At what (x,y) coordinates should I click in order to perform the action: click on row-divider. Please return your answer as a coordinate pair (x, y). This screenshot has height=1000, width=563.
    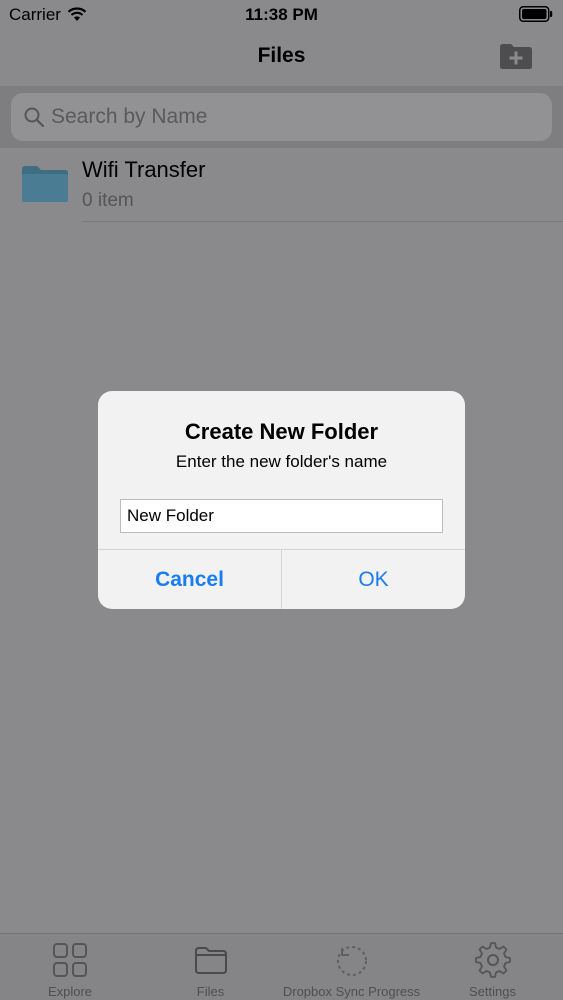
    Looking at the image, I should click on (322, 221).